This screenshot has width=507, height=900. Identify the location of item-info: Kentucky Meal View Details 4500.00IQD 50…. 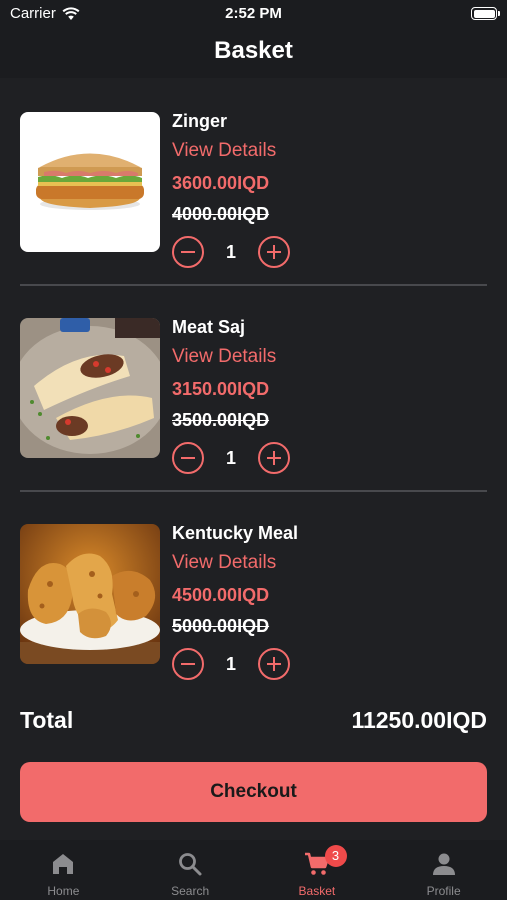
(235, 600).